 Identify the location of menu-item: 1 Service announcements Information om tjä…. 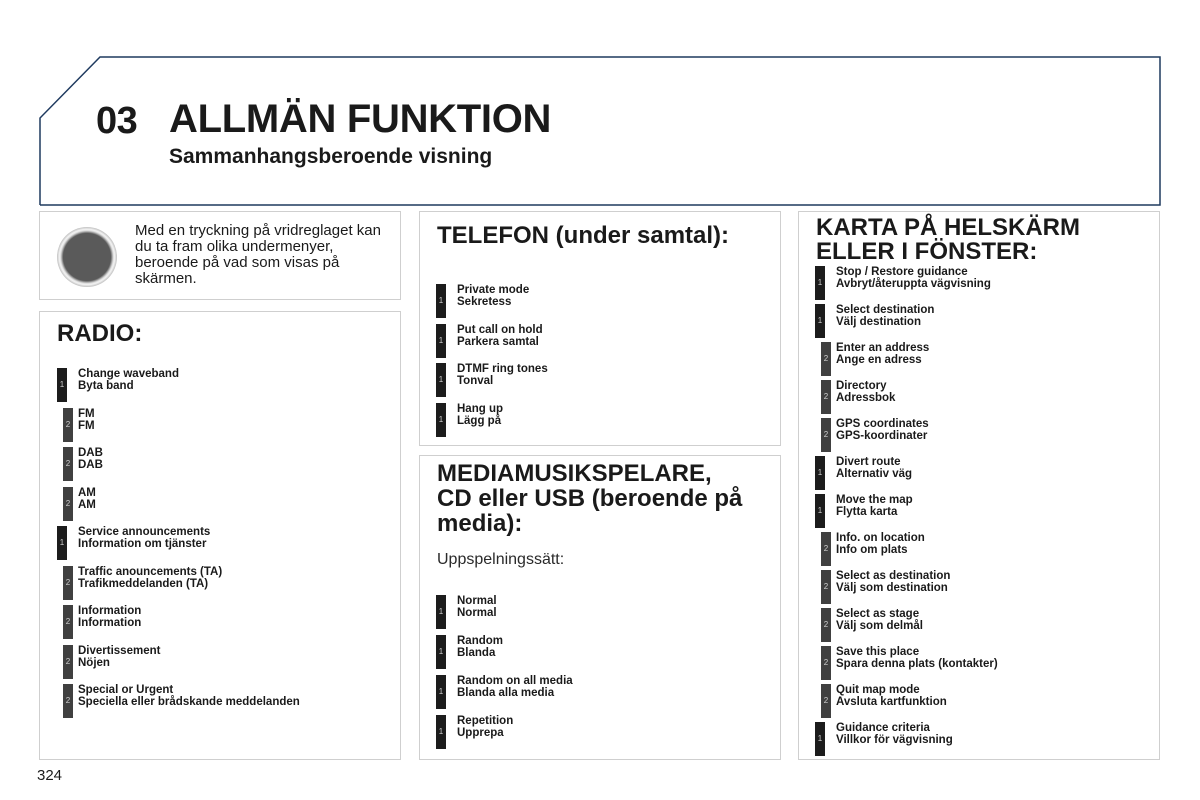
(217, 543).